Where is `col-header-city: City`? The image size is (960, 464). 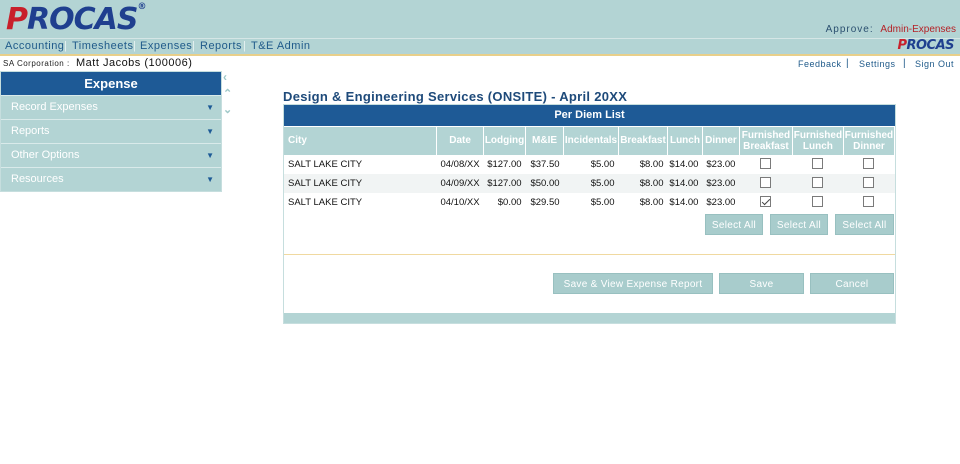
col-header-city: City is located at coordinates (361, 140).